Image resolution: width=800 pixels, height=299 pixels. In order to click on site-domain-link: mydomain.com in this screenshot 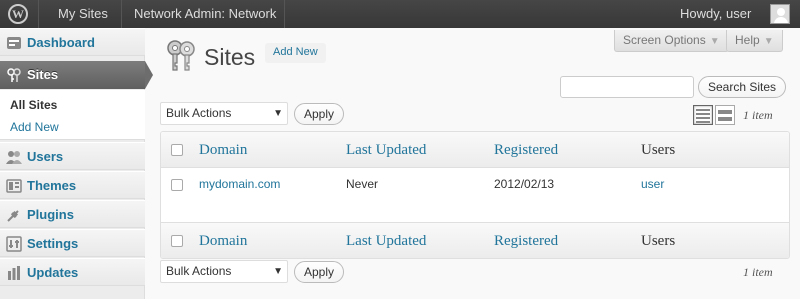, I will do `click(239, 184)`.